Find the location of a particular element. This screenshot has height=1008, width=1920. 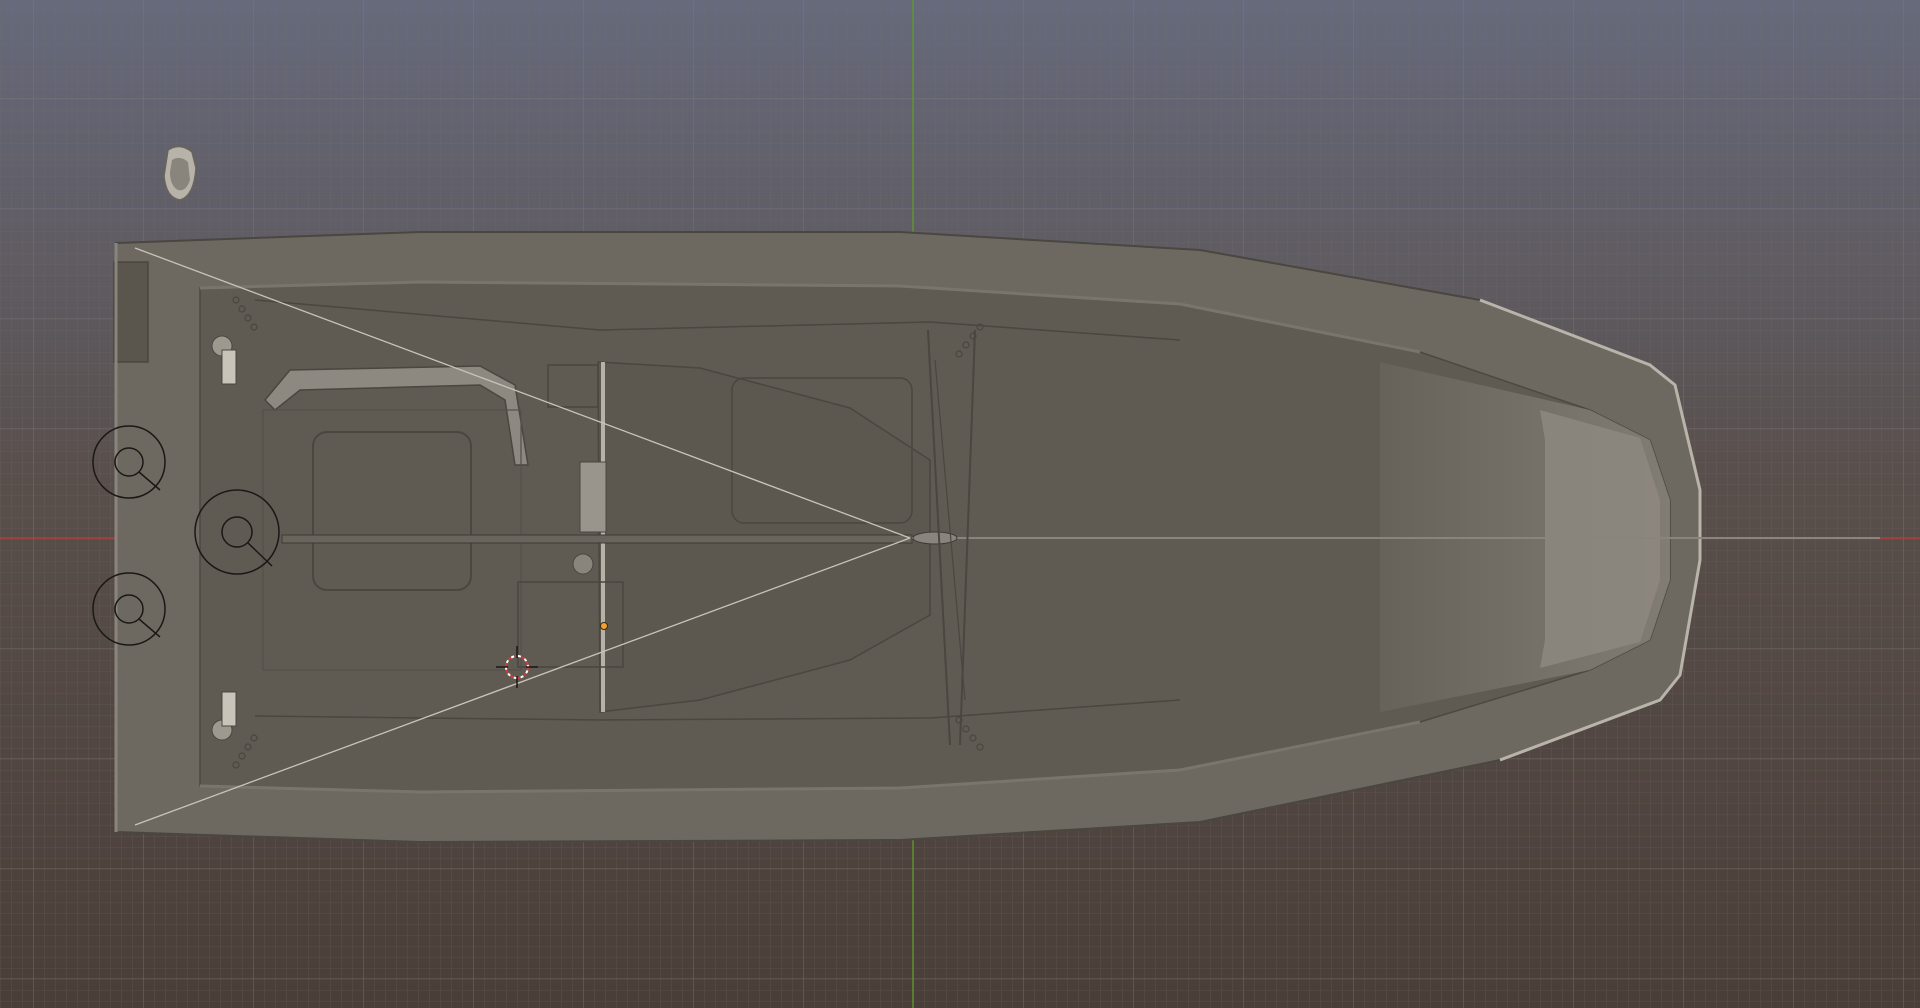

transom-block is located at coordinates (131, 312).